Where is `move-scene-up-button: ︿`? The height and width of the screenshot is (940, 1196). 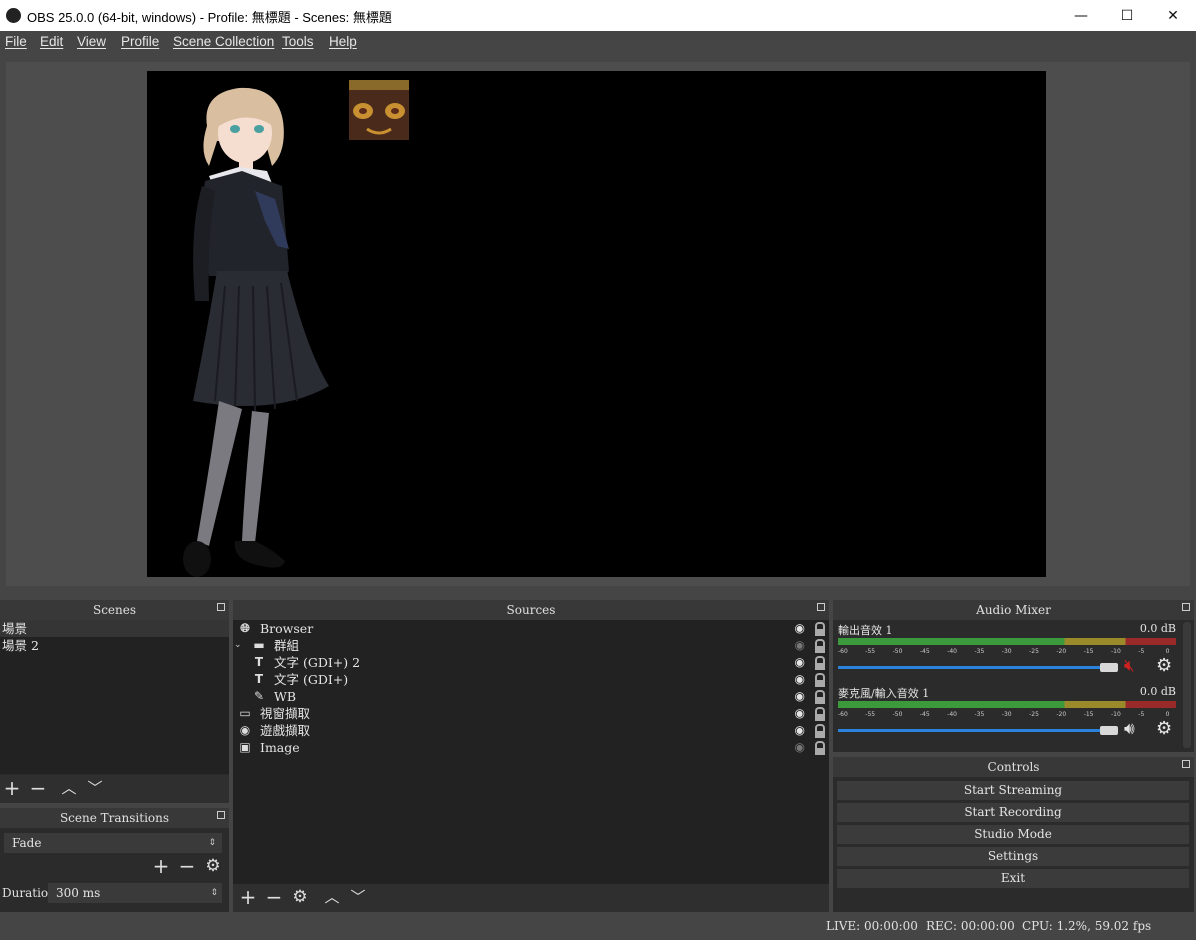 move-scene-up-button: ︿ is located at coordinates (69, 789).